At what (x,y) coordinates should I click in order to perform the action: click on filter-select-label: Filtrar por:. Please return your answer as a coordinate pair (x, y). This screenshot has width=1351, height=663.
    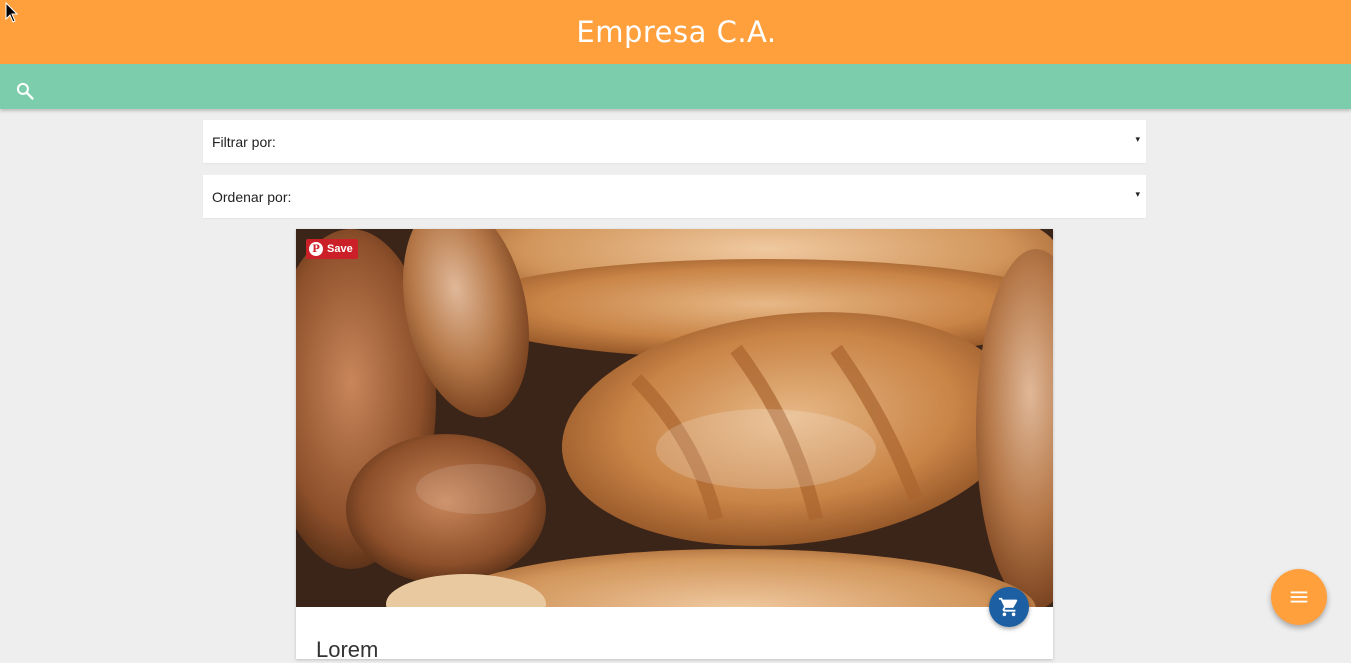
    Looking at the image, I should click on (244, 142).